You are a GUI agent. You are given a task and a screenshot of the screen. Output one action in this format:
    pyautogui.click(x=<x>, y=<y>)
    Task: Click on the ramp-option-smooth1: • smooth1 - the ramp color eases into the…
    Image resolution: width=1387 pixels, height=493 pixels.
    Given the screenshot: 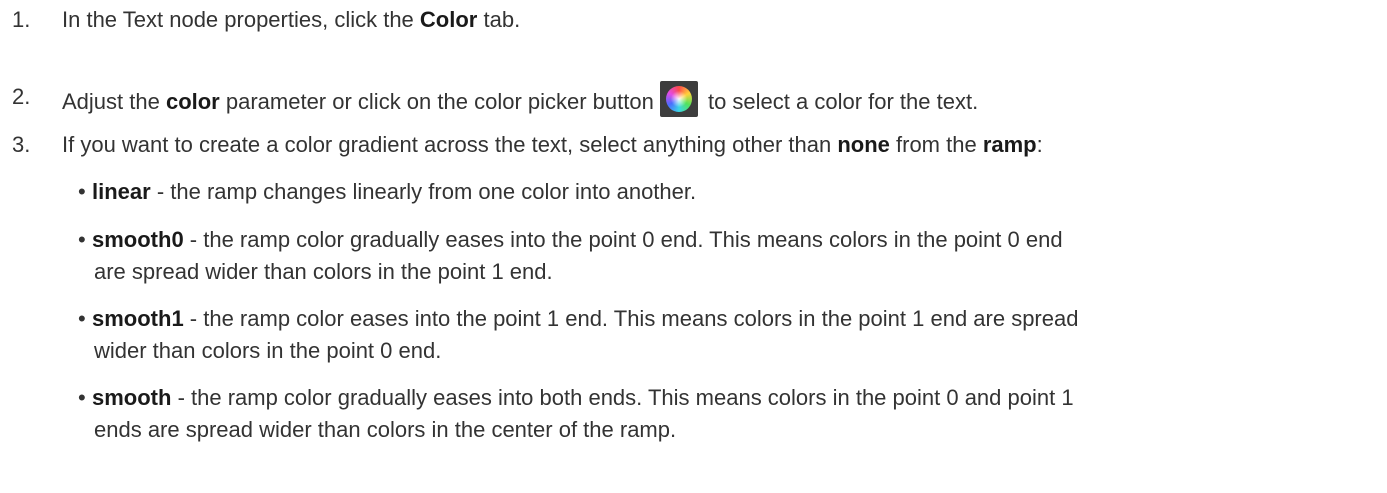 What is the action you would take?
    pyautogui.click(x=578, y=319)
    